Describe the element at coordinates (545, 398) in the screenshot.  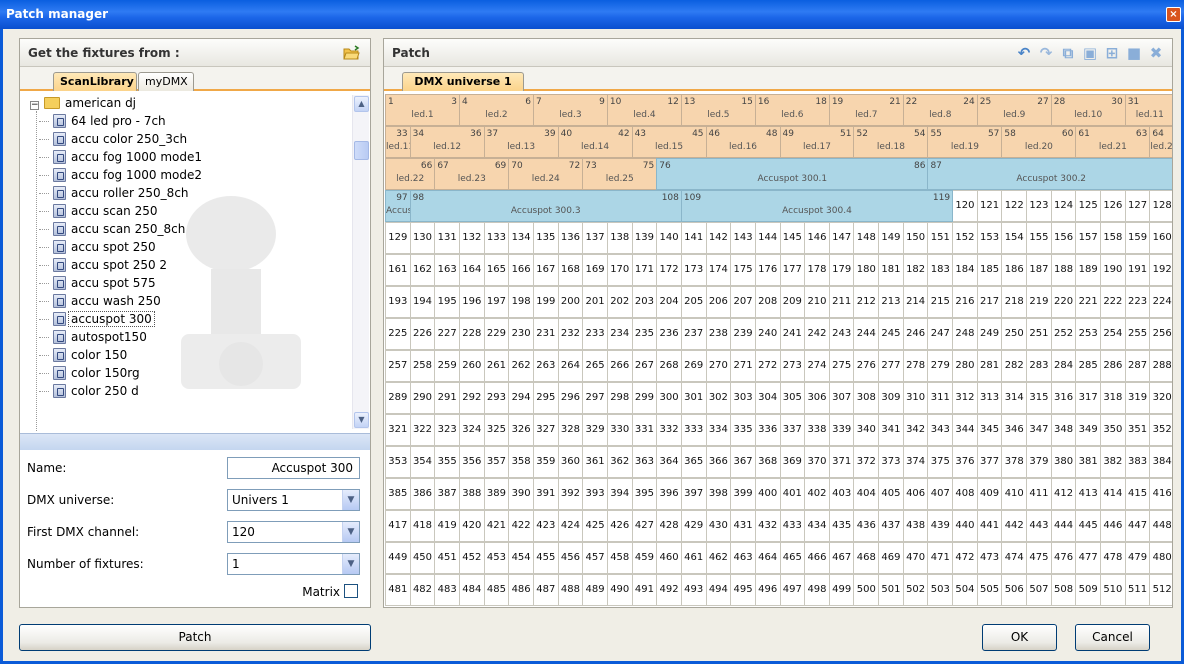
I see `channel-cell: 295` at that location.